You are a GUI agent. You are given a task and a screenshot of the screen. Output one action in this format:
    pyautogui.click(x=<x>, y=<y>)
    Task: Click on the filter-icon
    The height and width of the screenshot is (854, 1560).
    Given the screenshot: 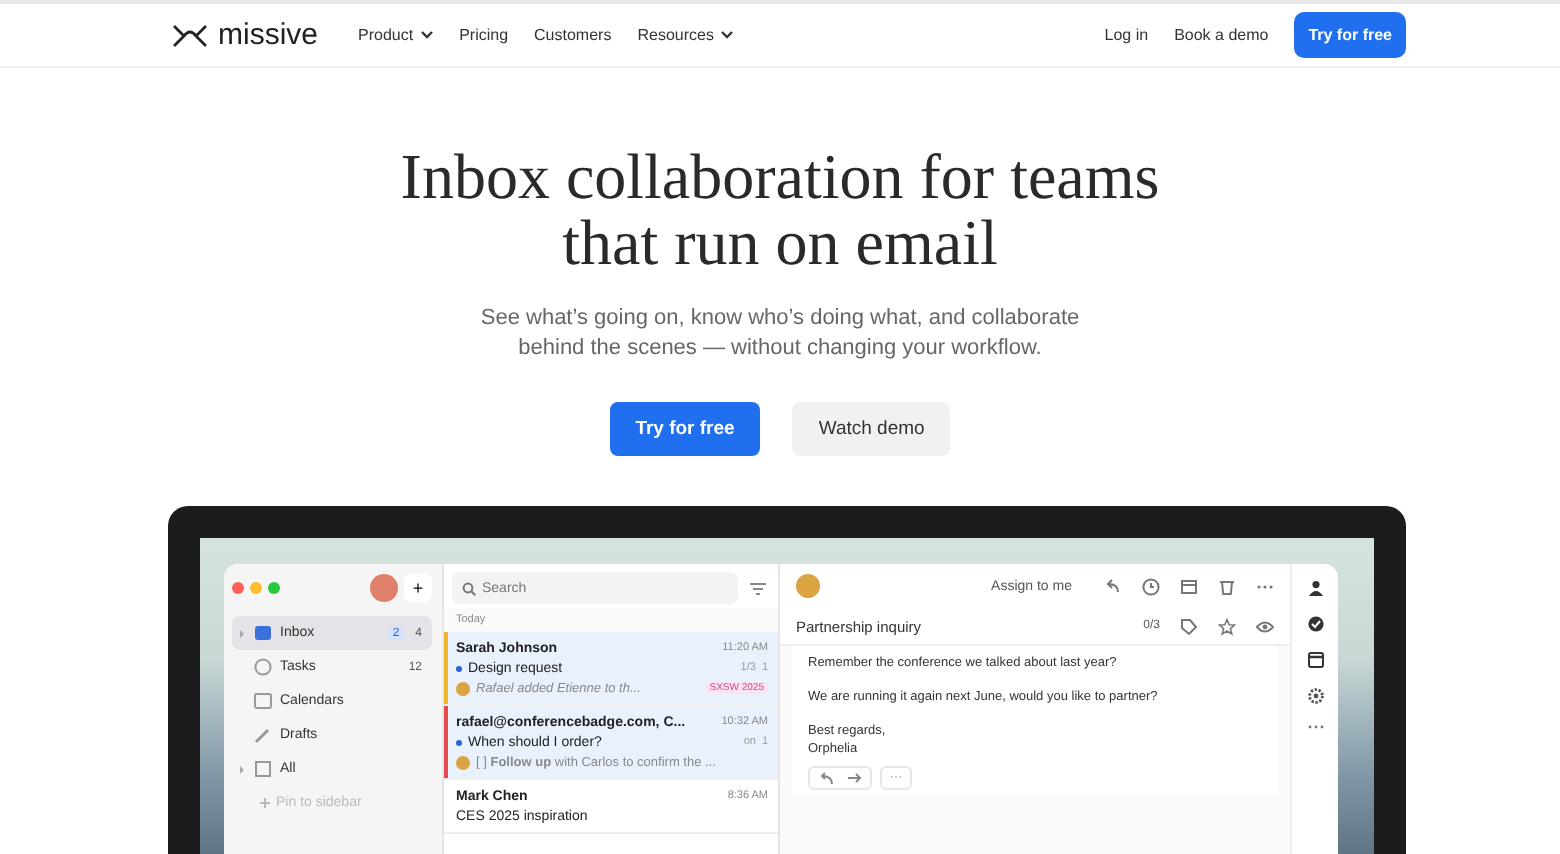 What is the action you would take?
    pyautogui.click(x=758, y=588)
    